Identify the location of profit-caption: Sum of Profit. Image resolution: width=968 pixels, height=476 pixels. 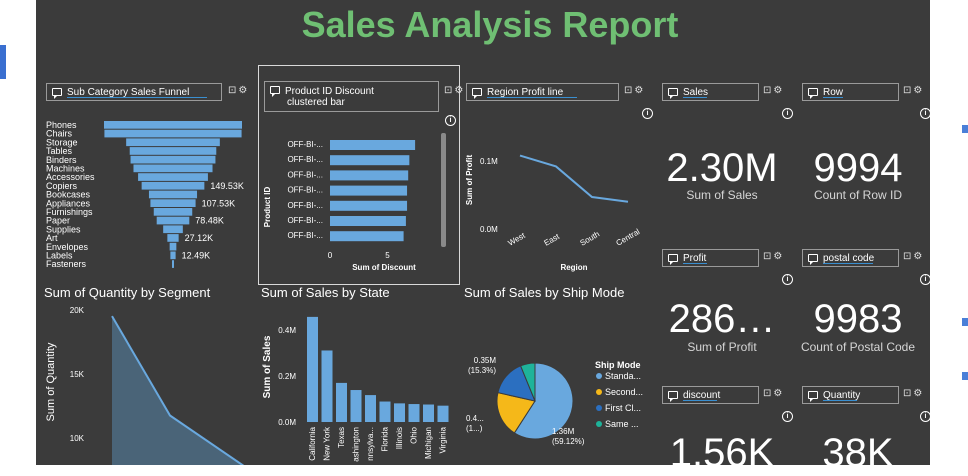
(722, 347).